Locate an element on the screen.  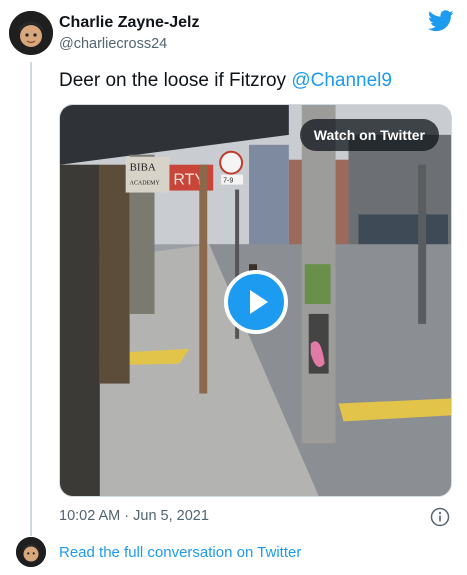
twitter-bird-icon is located at coordinates (441, 21).